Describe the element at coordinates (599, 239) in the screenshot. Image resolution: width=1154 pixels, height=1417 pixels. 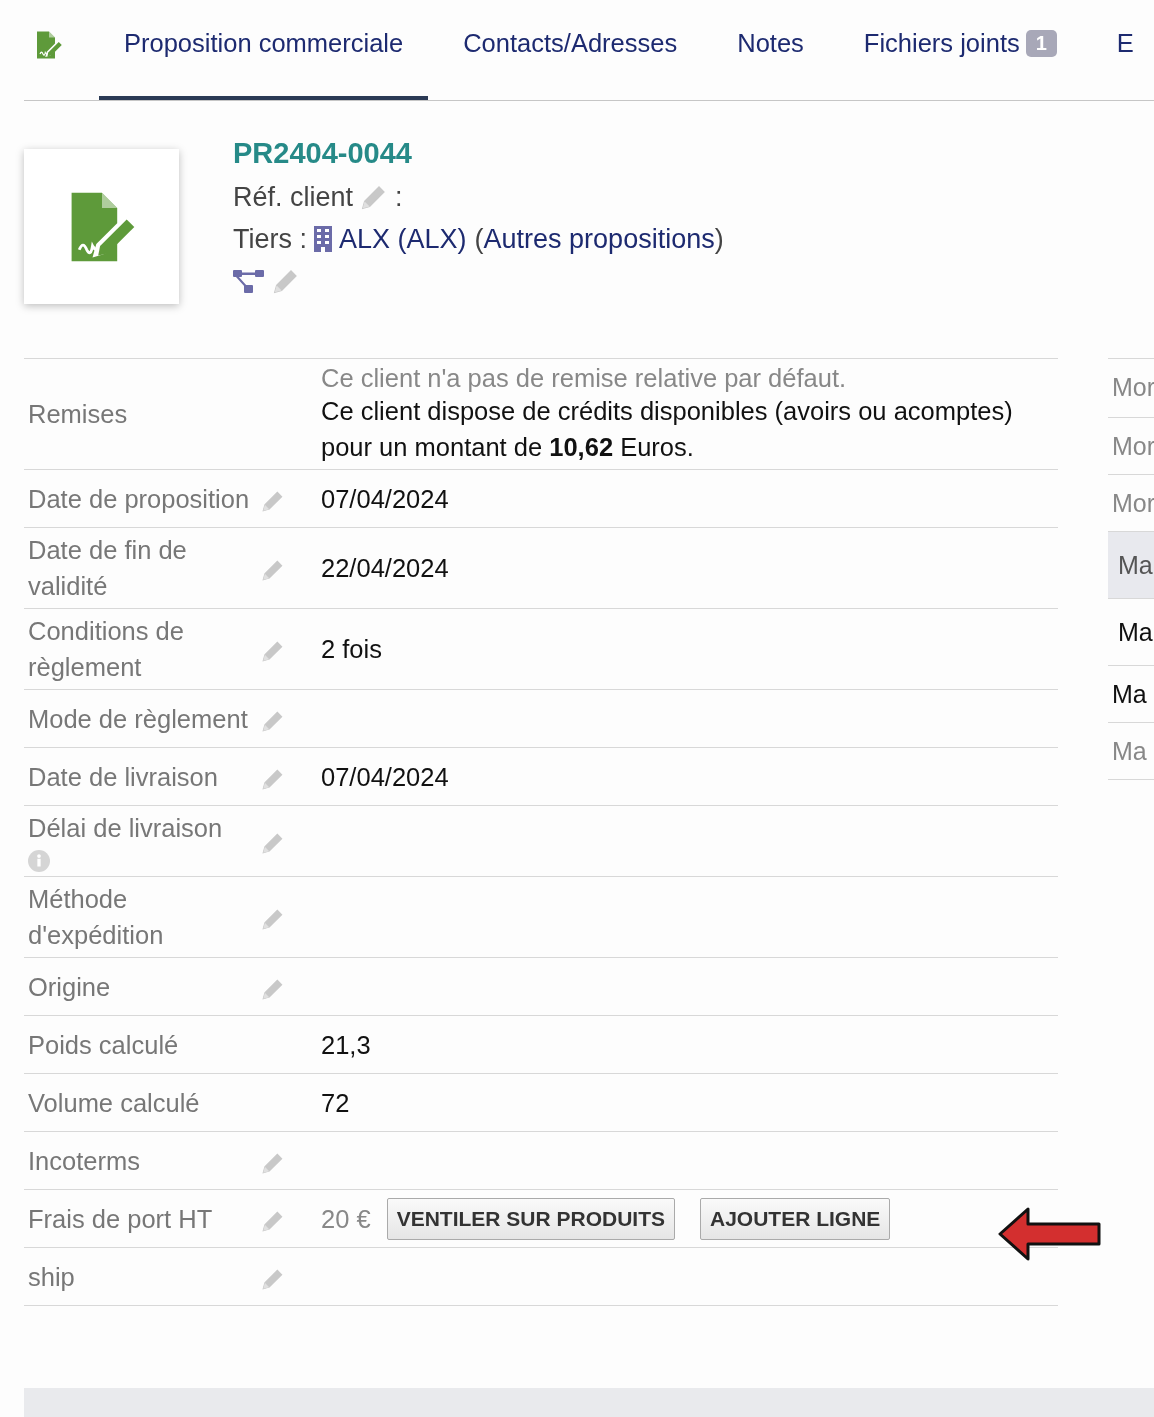
I see `other-proposals-link: Autres propositions` at that location.